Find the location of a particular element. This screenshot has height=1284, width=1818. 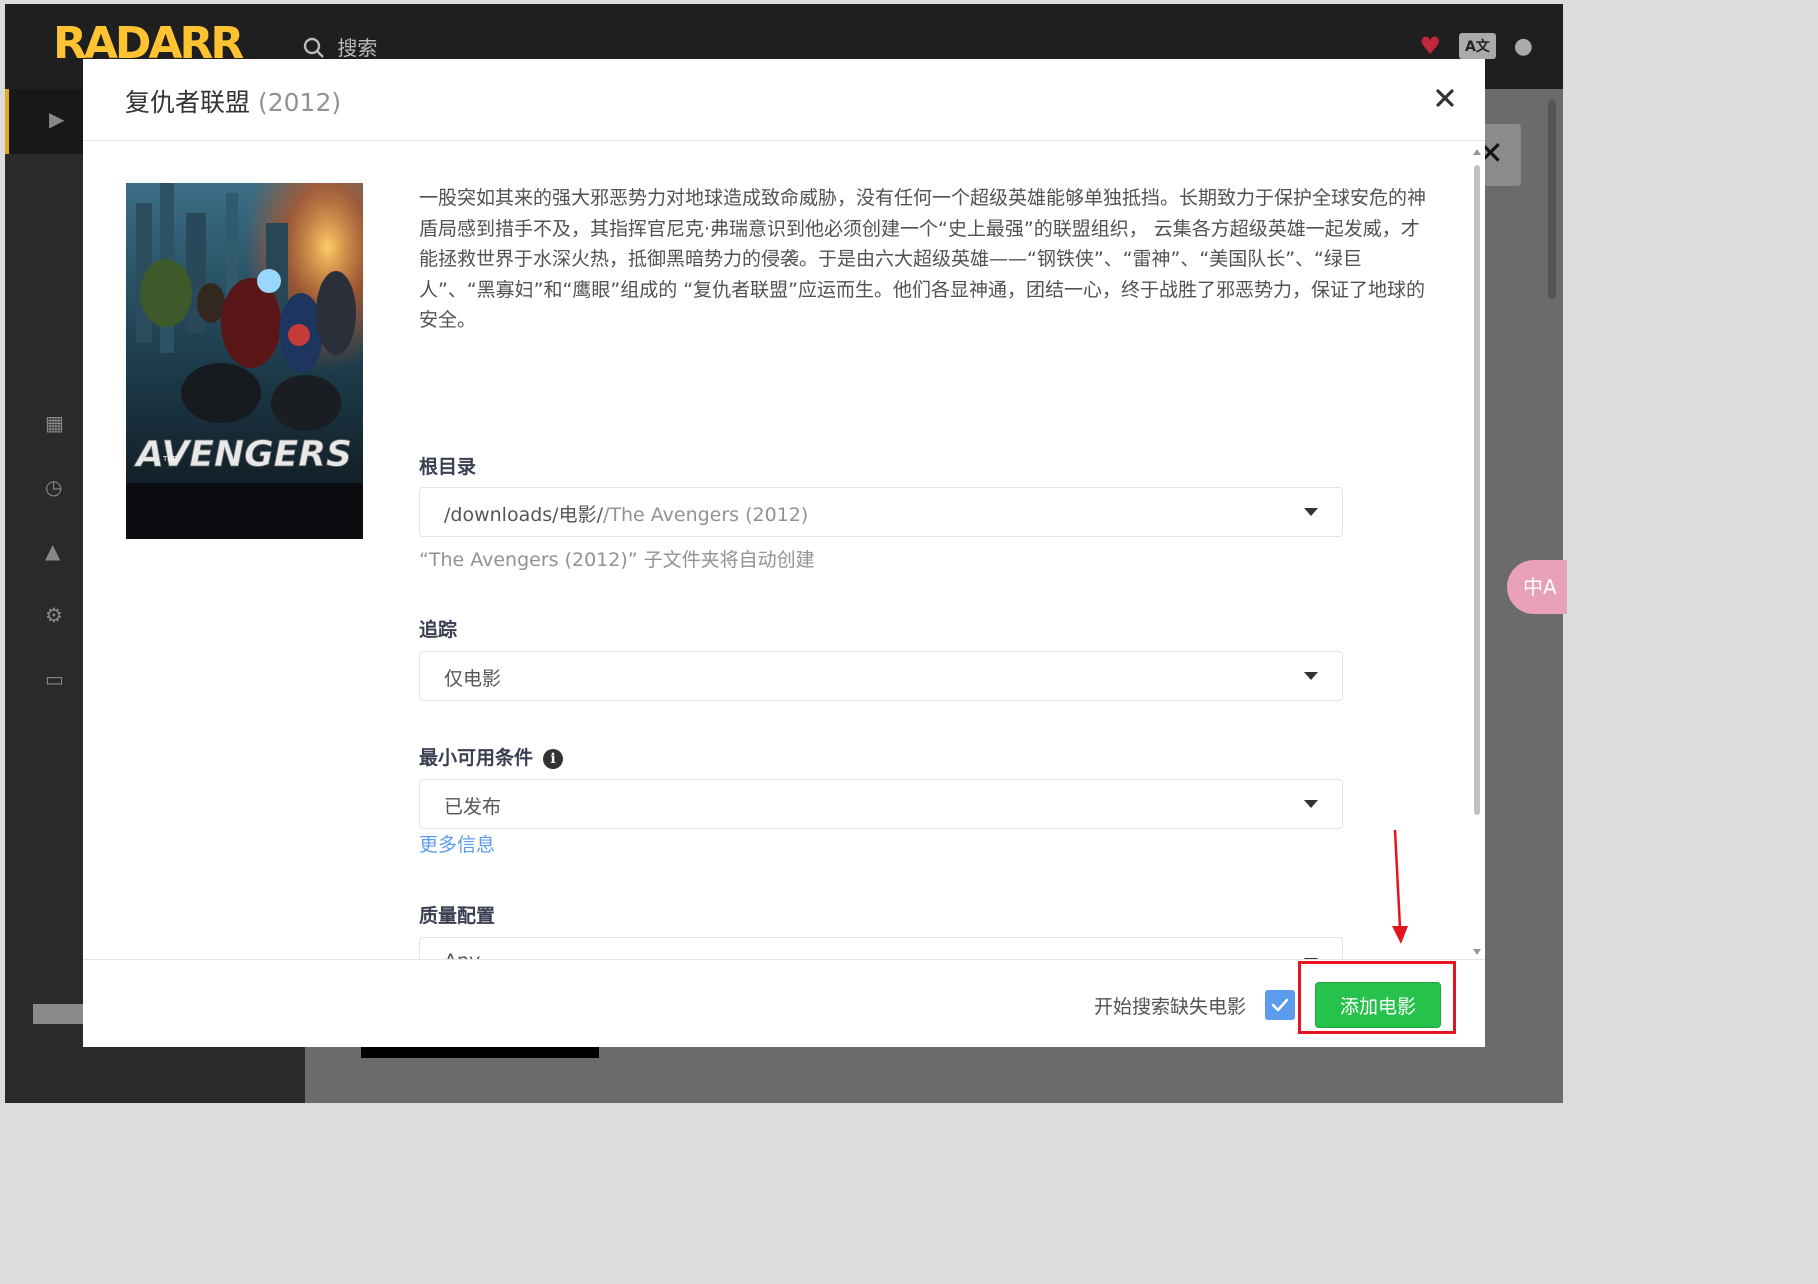

movie-year: (2012) is located at coordinates (299, 102).